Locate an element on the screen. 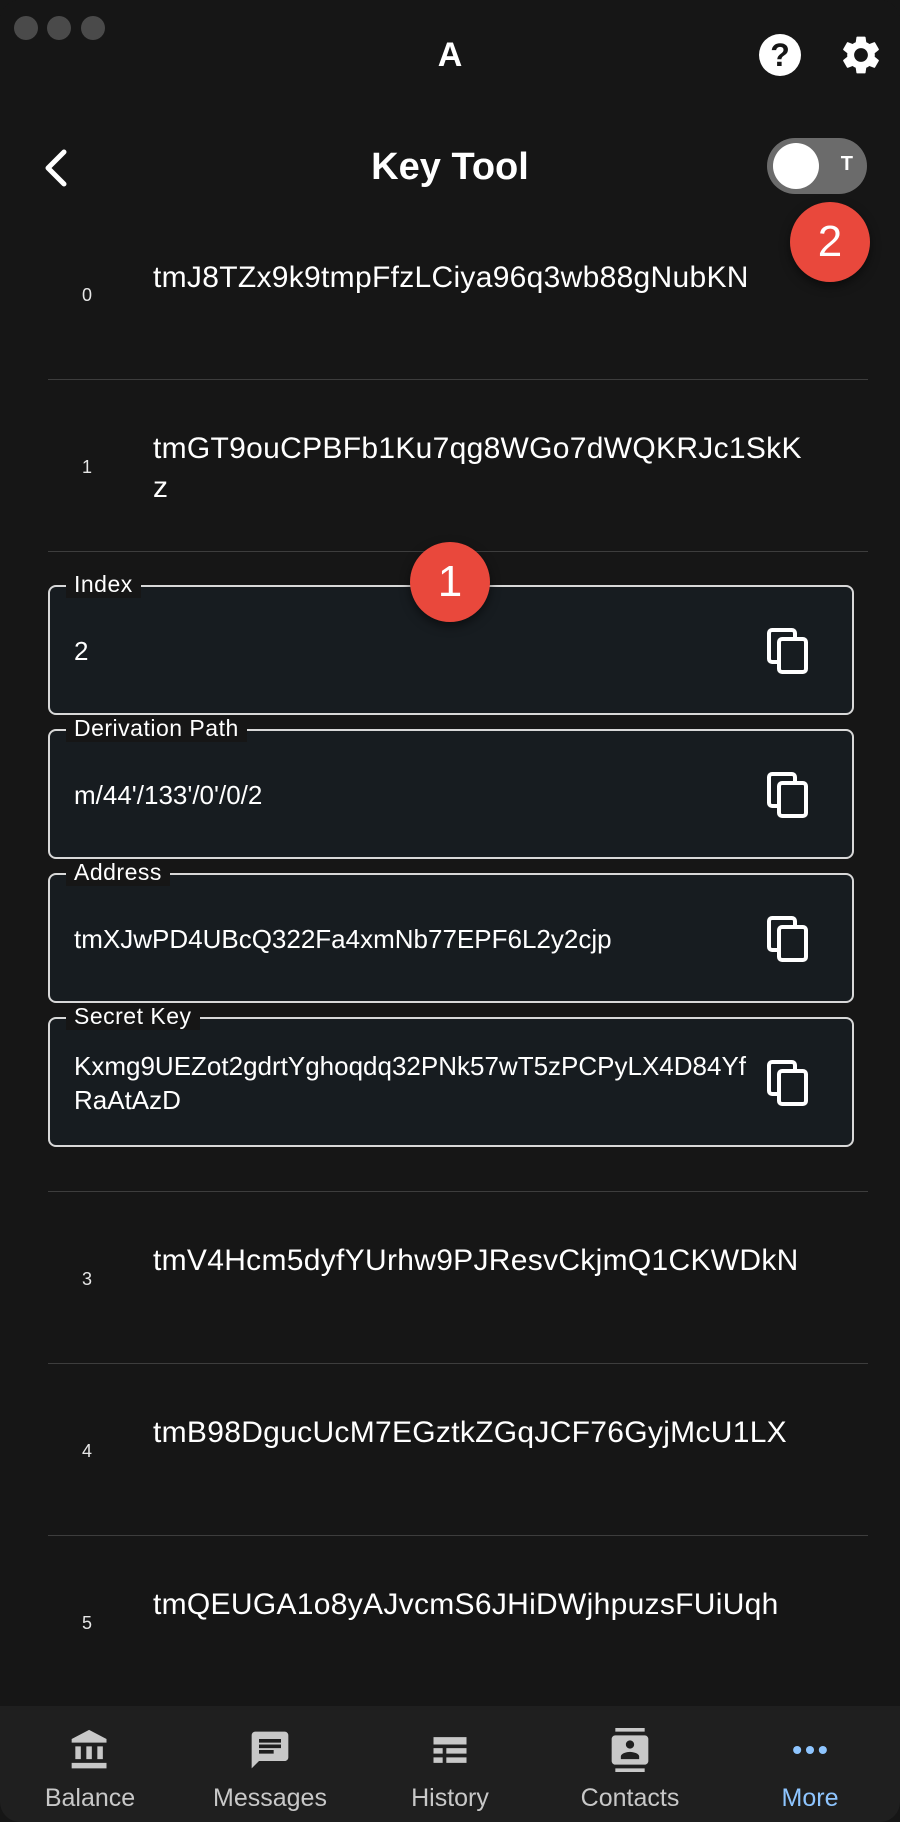 This screenshot has width=900, height=1822. address-row: 1 tmGT9ouCPBFb1Ku7qg8WGo7dWQKRJc1SkKz is located at coordinates (458, 466).